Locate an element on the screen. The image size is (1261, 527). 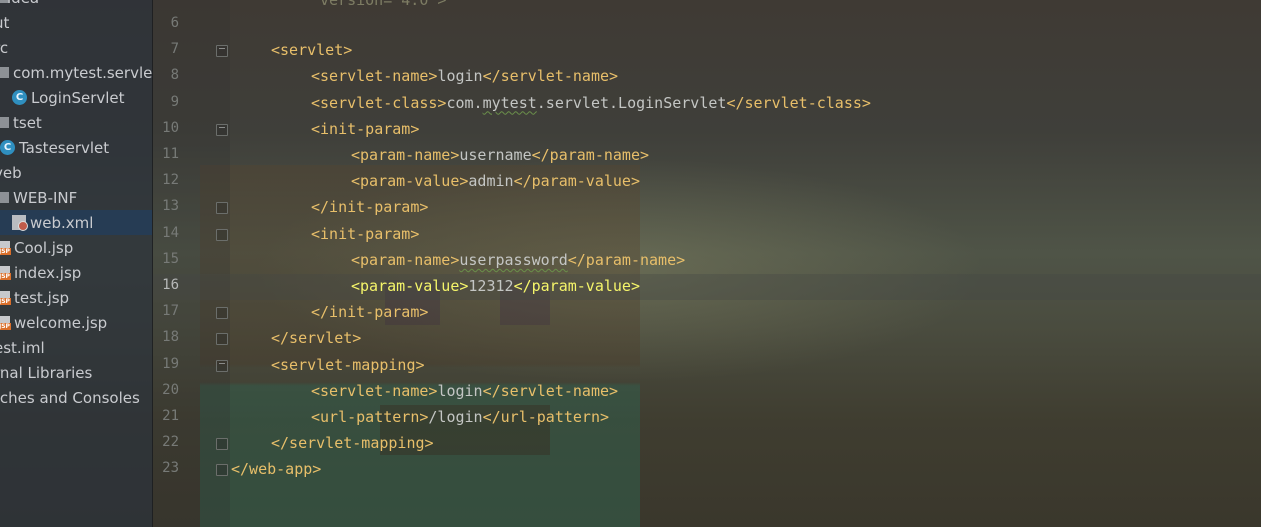
tree-item: welcome.jsp is located at coordinates (76, 322).